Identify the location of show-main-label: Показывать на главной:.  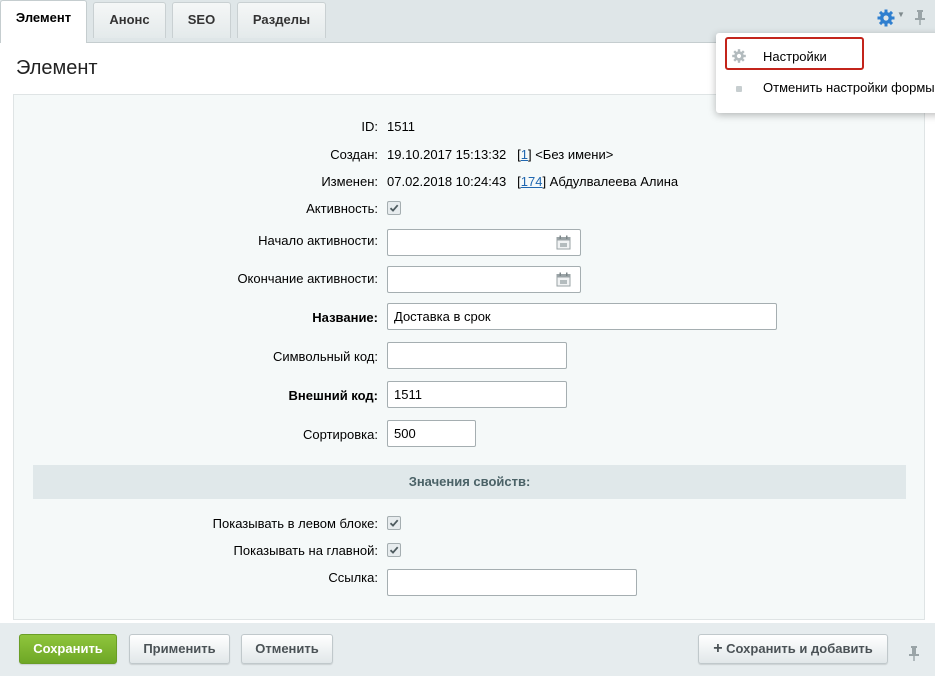
(305, 550).